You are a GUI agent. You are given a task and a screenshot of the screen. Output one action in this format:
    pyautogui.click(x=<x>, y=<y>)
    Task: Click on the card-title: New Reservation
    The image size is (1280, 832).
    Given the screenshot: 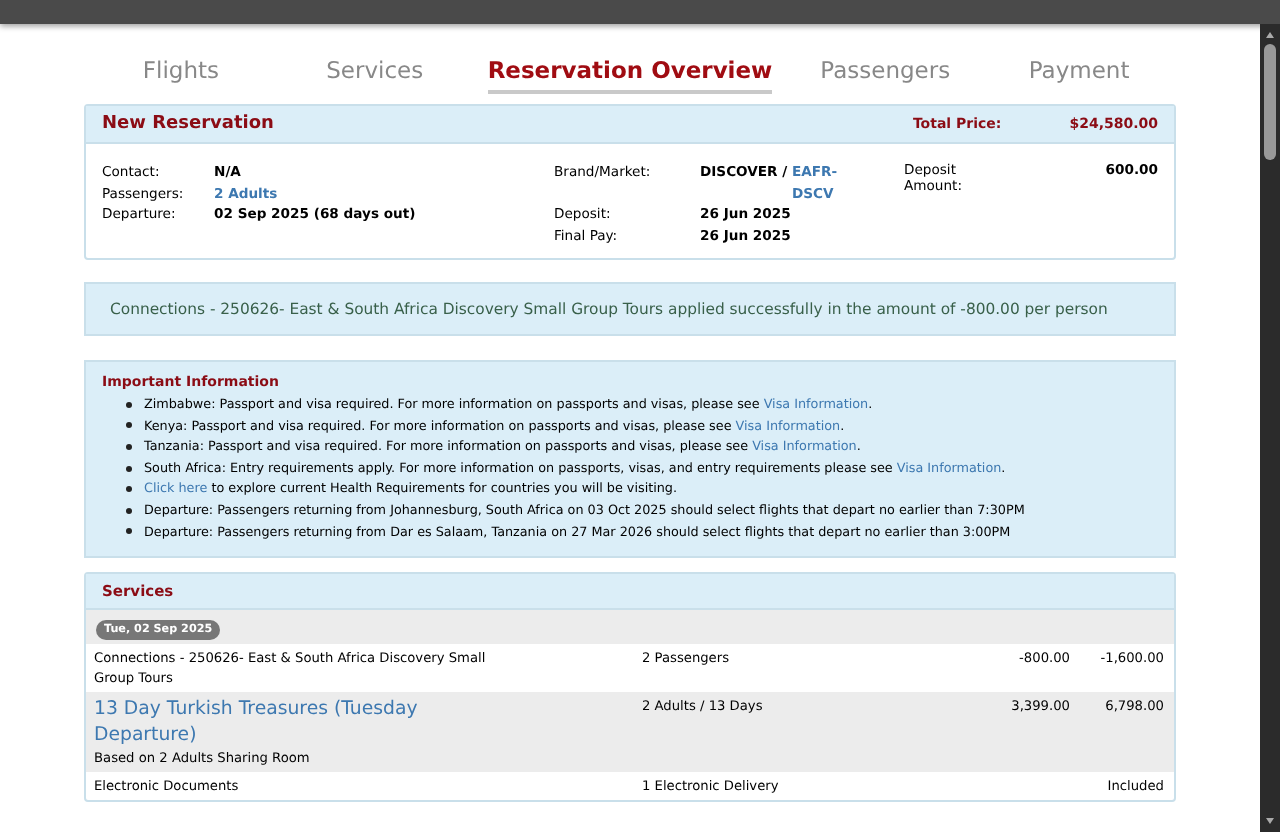 What is the action you would take?
    pyautogui.click(x=188, y=124)
    